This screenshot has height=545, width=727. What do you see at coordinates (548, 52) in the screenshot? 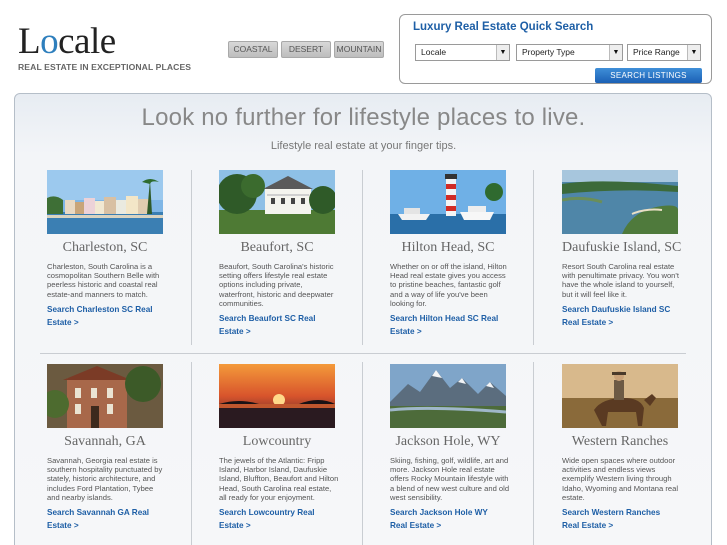
I see `property-type-select-value: Property Type` at bounding box center [548, 52].